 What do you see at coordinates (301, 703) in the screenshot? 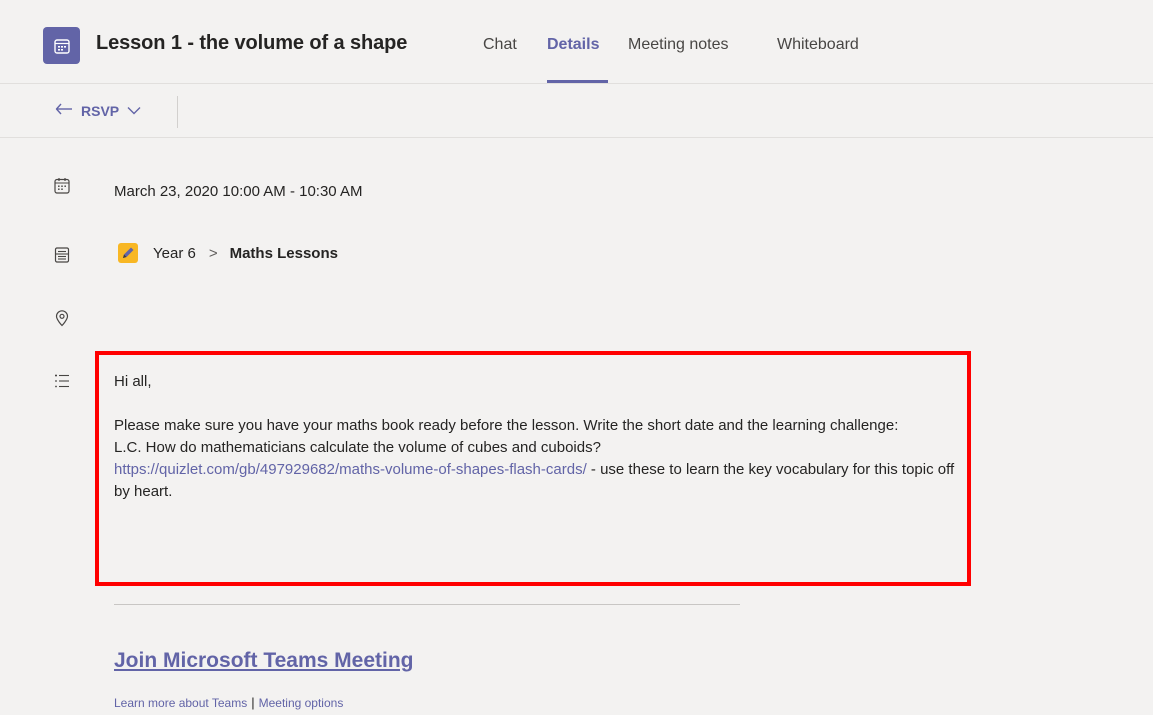
I see `meeting-options-link: Meeting options` at bounding box center [301, 703].